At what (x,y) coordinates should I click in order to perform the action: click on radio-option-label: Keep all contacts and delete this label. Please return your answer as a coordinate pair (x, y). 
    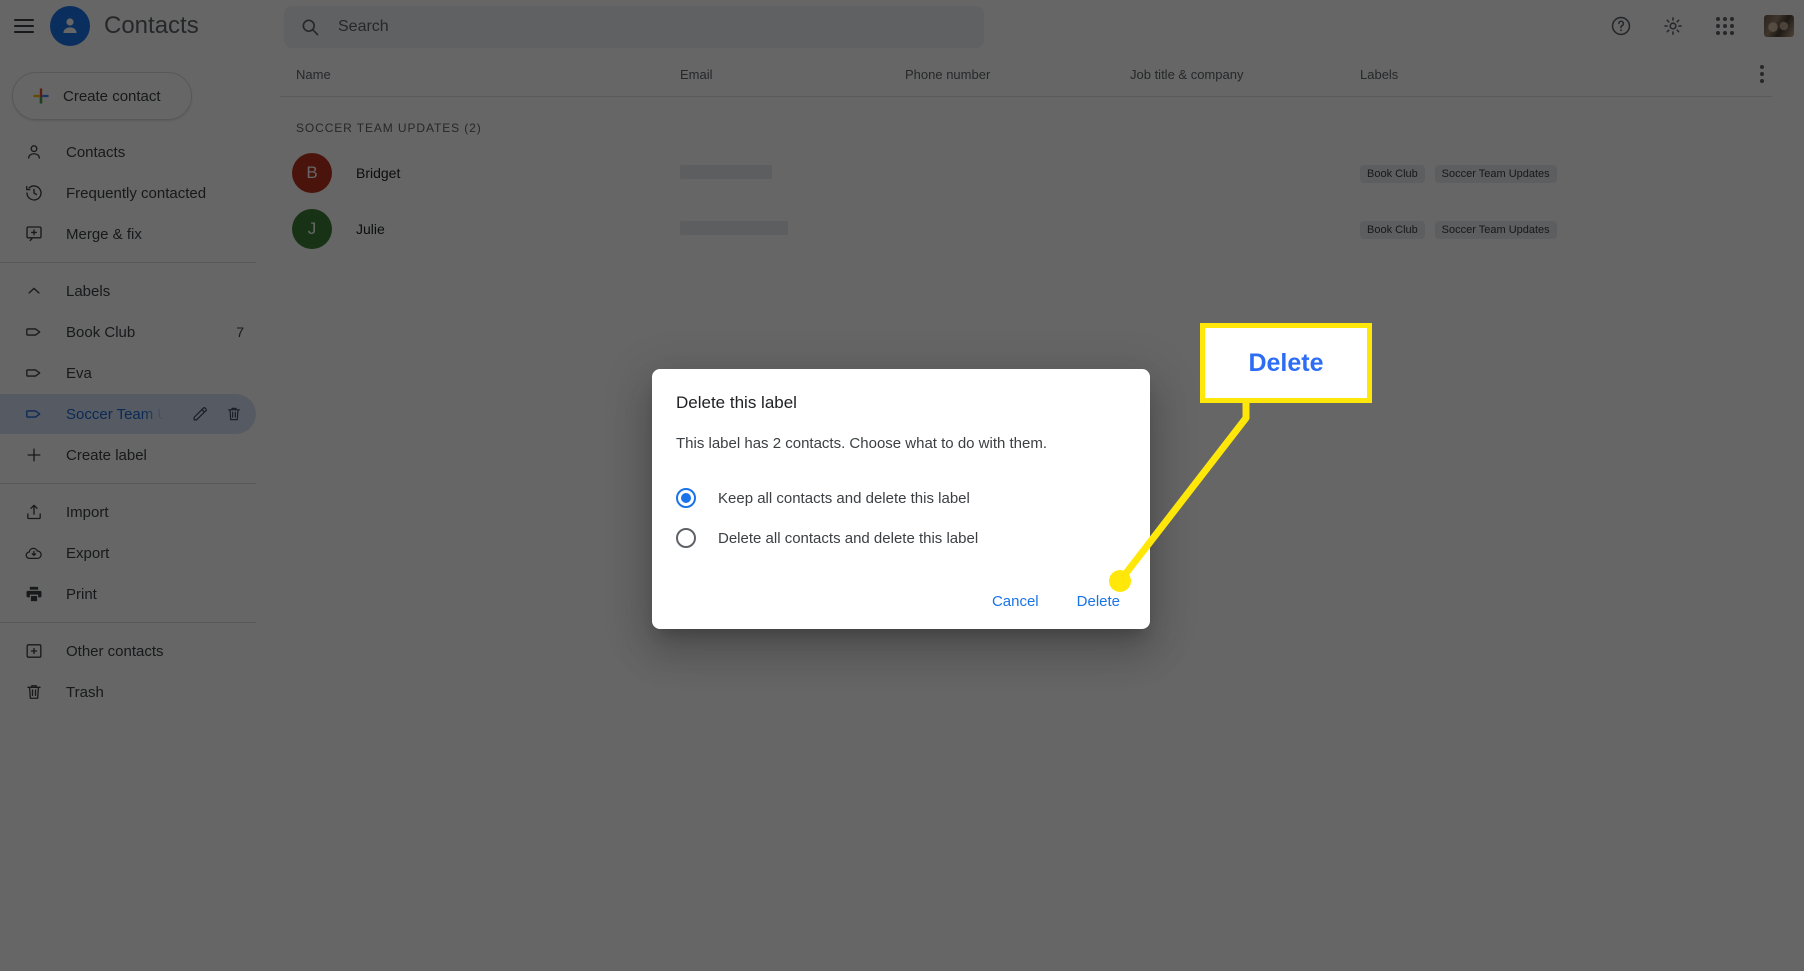
    Looking at the image, I should click on (844, 498).